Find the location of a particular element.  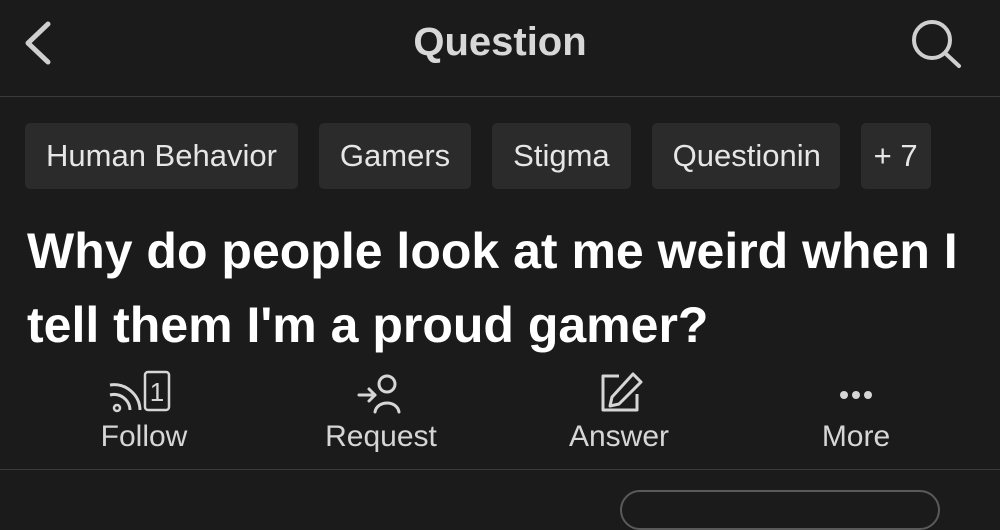

topic-chip-stigma: Stigma is located at coordinates (561, 156).